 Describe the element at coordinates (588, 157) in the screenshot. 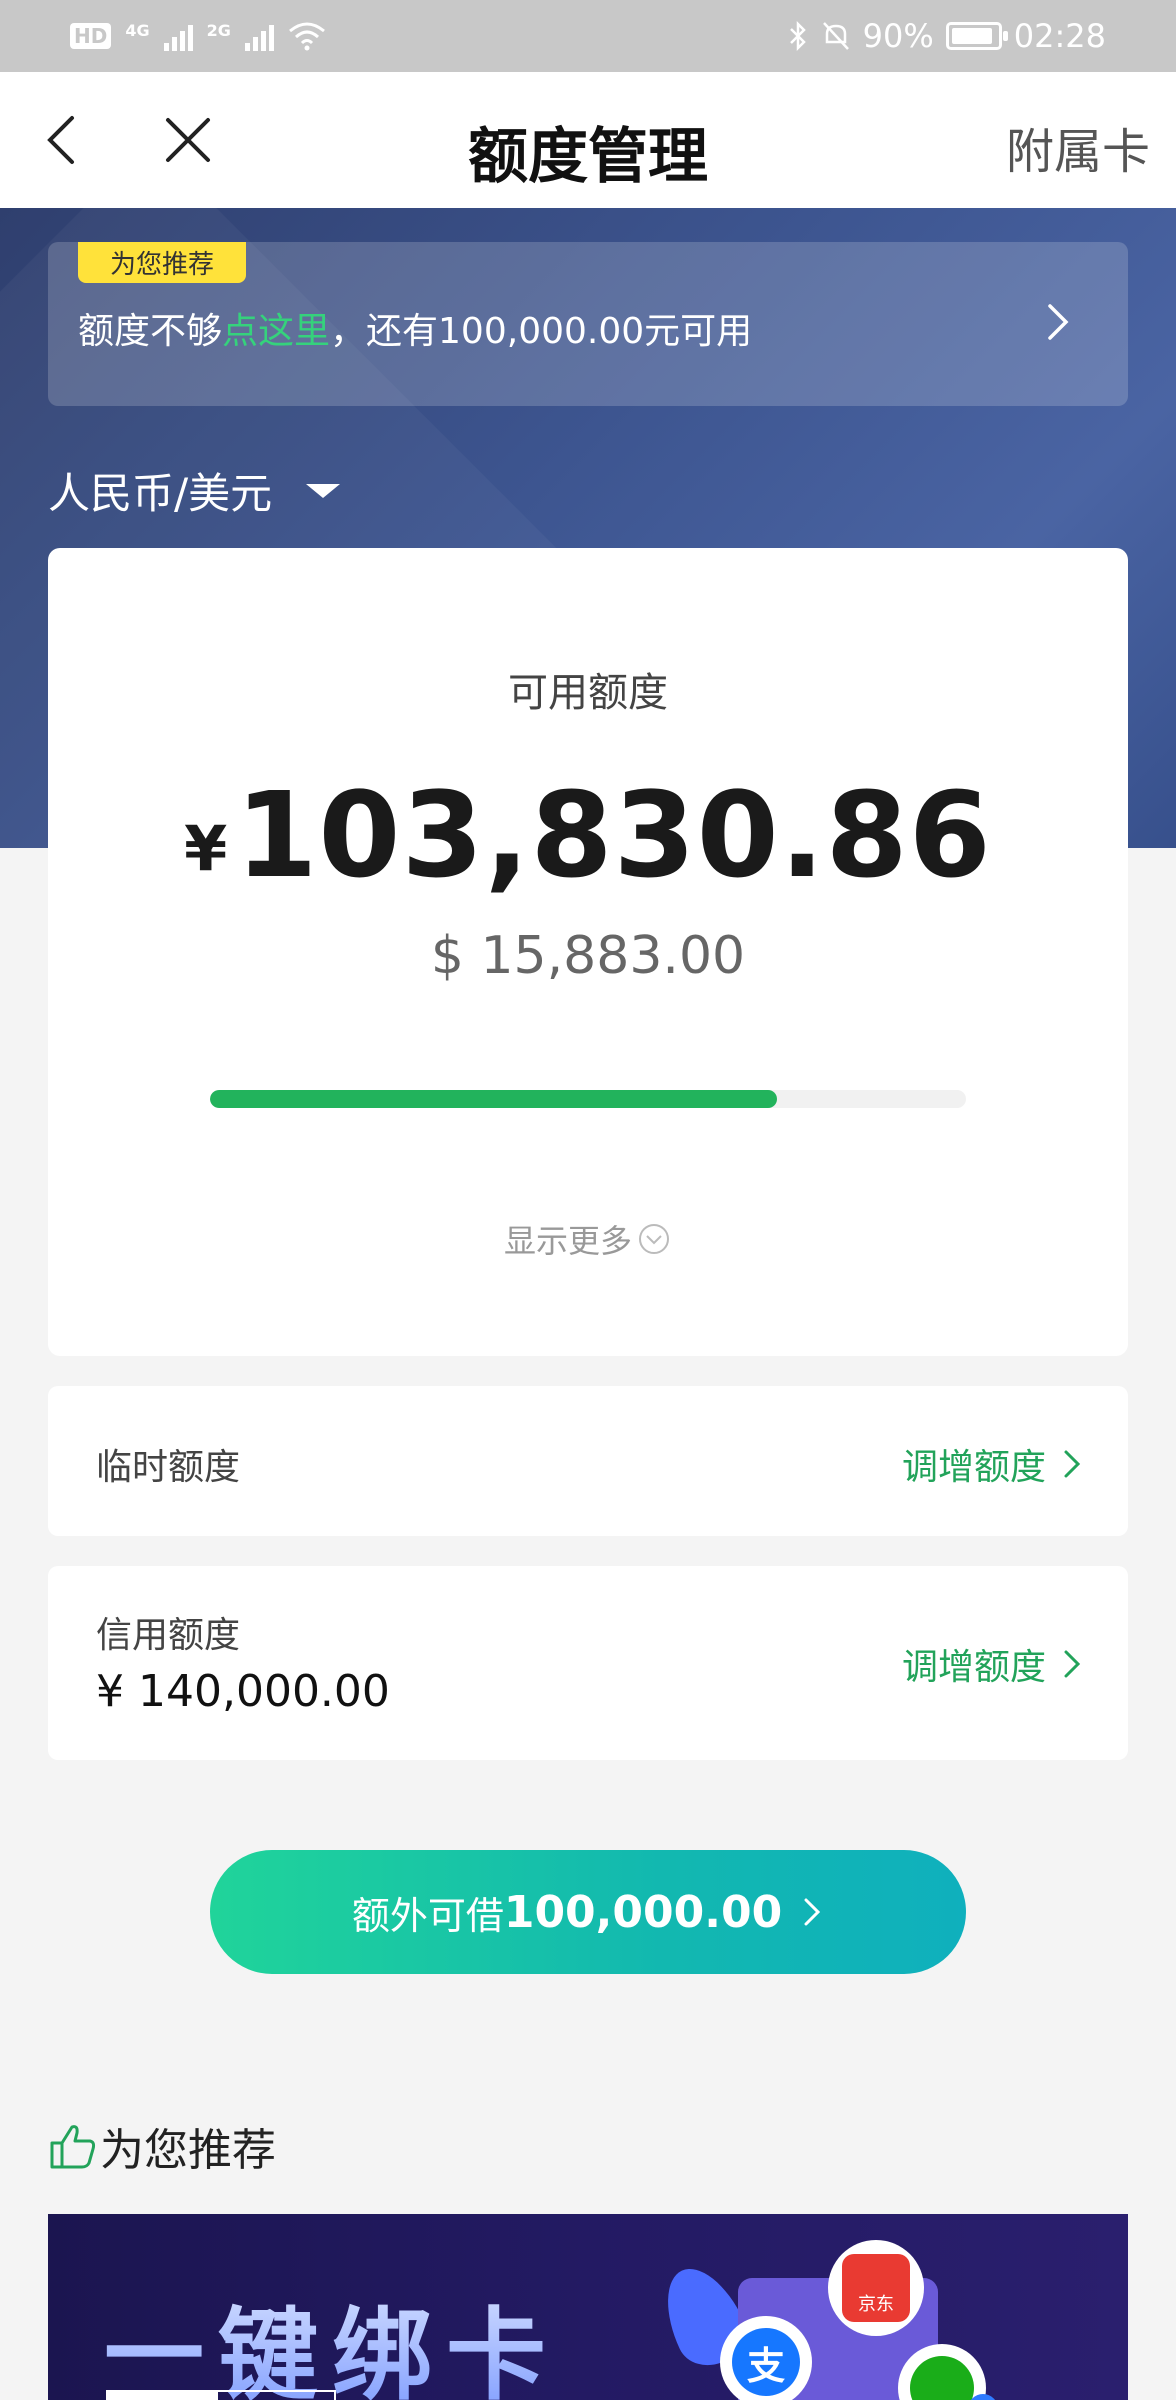

I see `page-title: 额度管理` at that location.